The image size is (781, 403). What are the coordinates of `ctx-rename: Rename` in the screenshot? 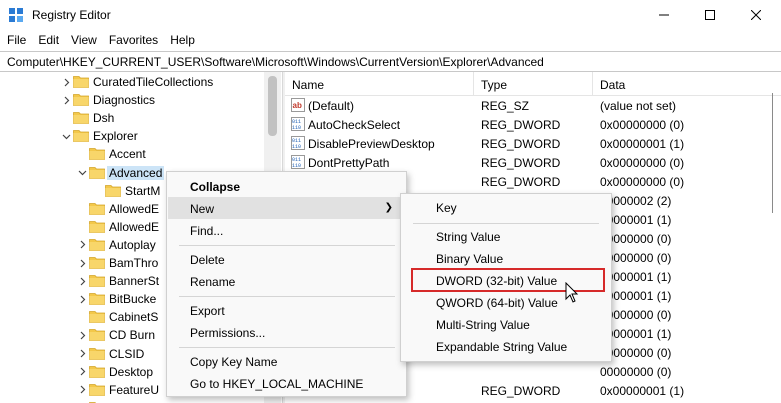 It's located at (286, 281).